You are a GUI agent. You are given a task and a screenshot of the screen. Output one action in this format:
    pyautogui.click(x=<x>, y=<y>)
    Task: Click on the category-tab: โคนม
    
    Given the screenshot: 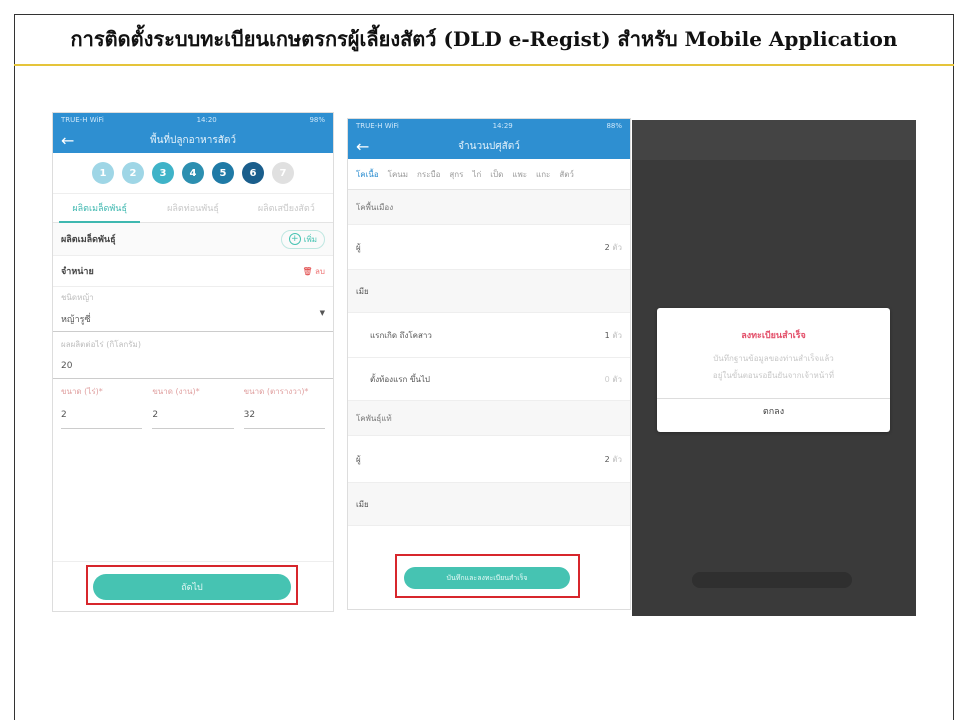 What is the action you would take?
    pyautogui.click(x=398, y=174)
    